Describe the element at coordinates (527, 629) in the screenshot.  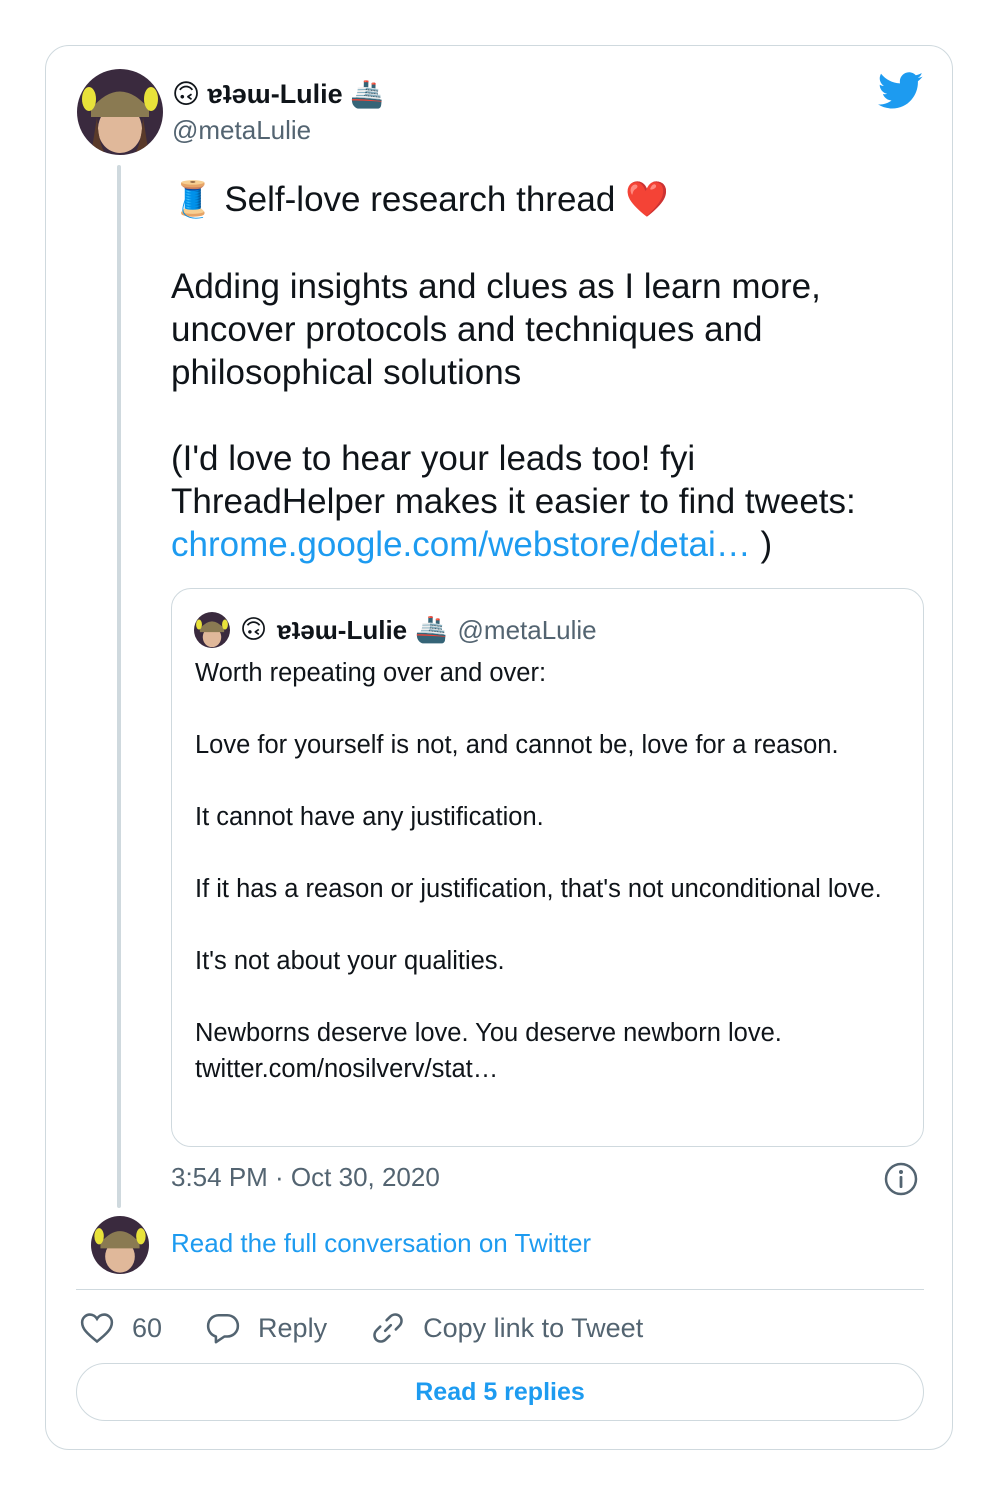
I see `quoted-author-handle: @metaLulie` at that location.